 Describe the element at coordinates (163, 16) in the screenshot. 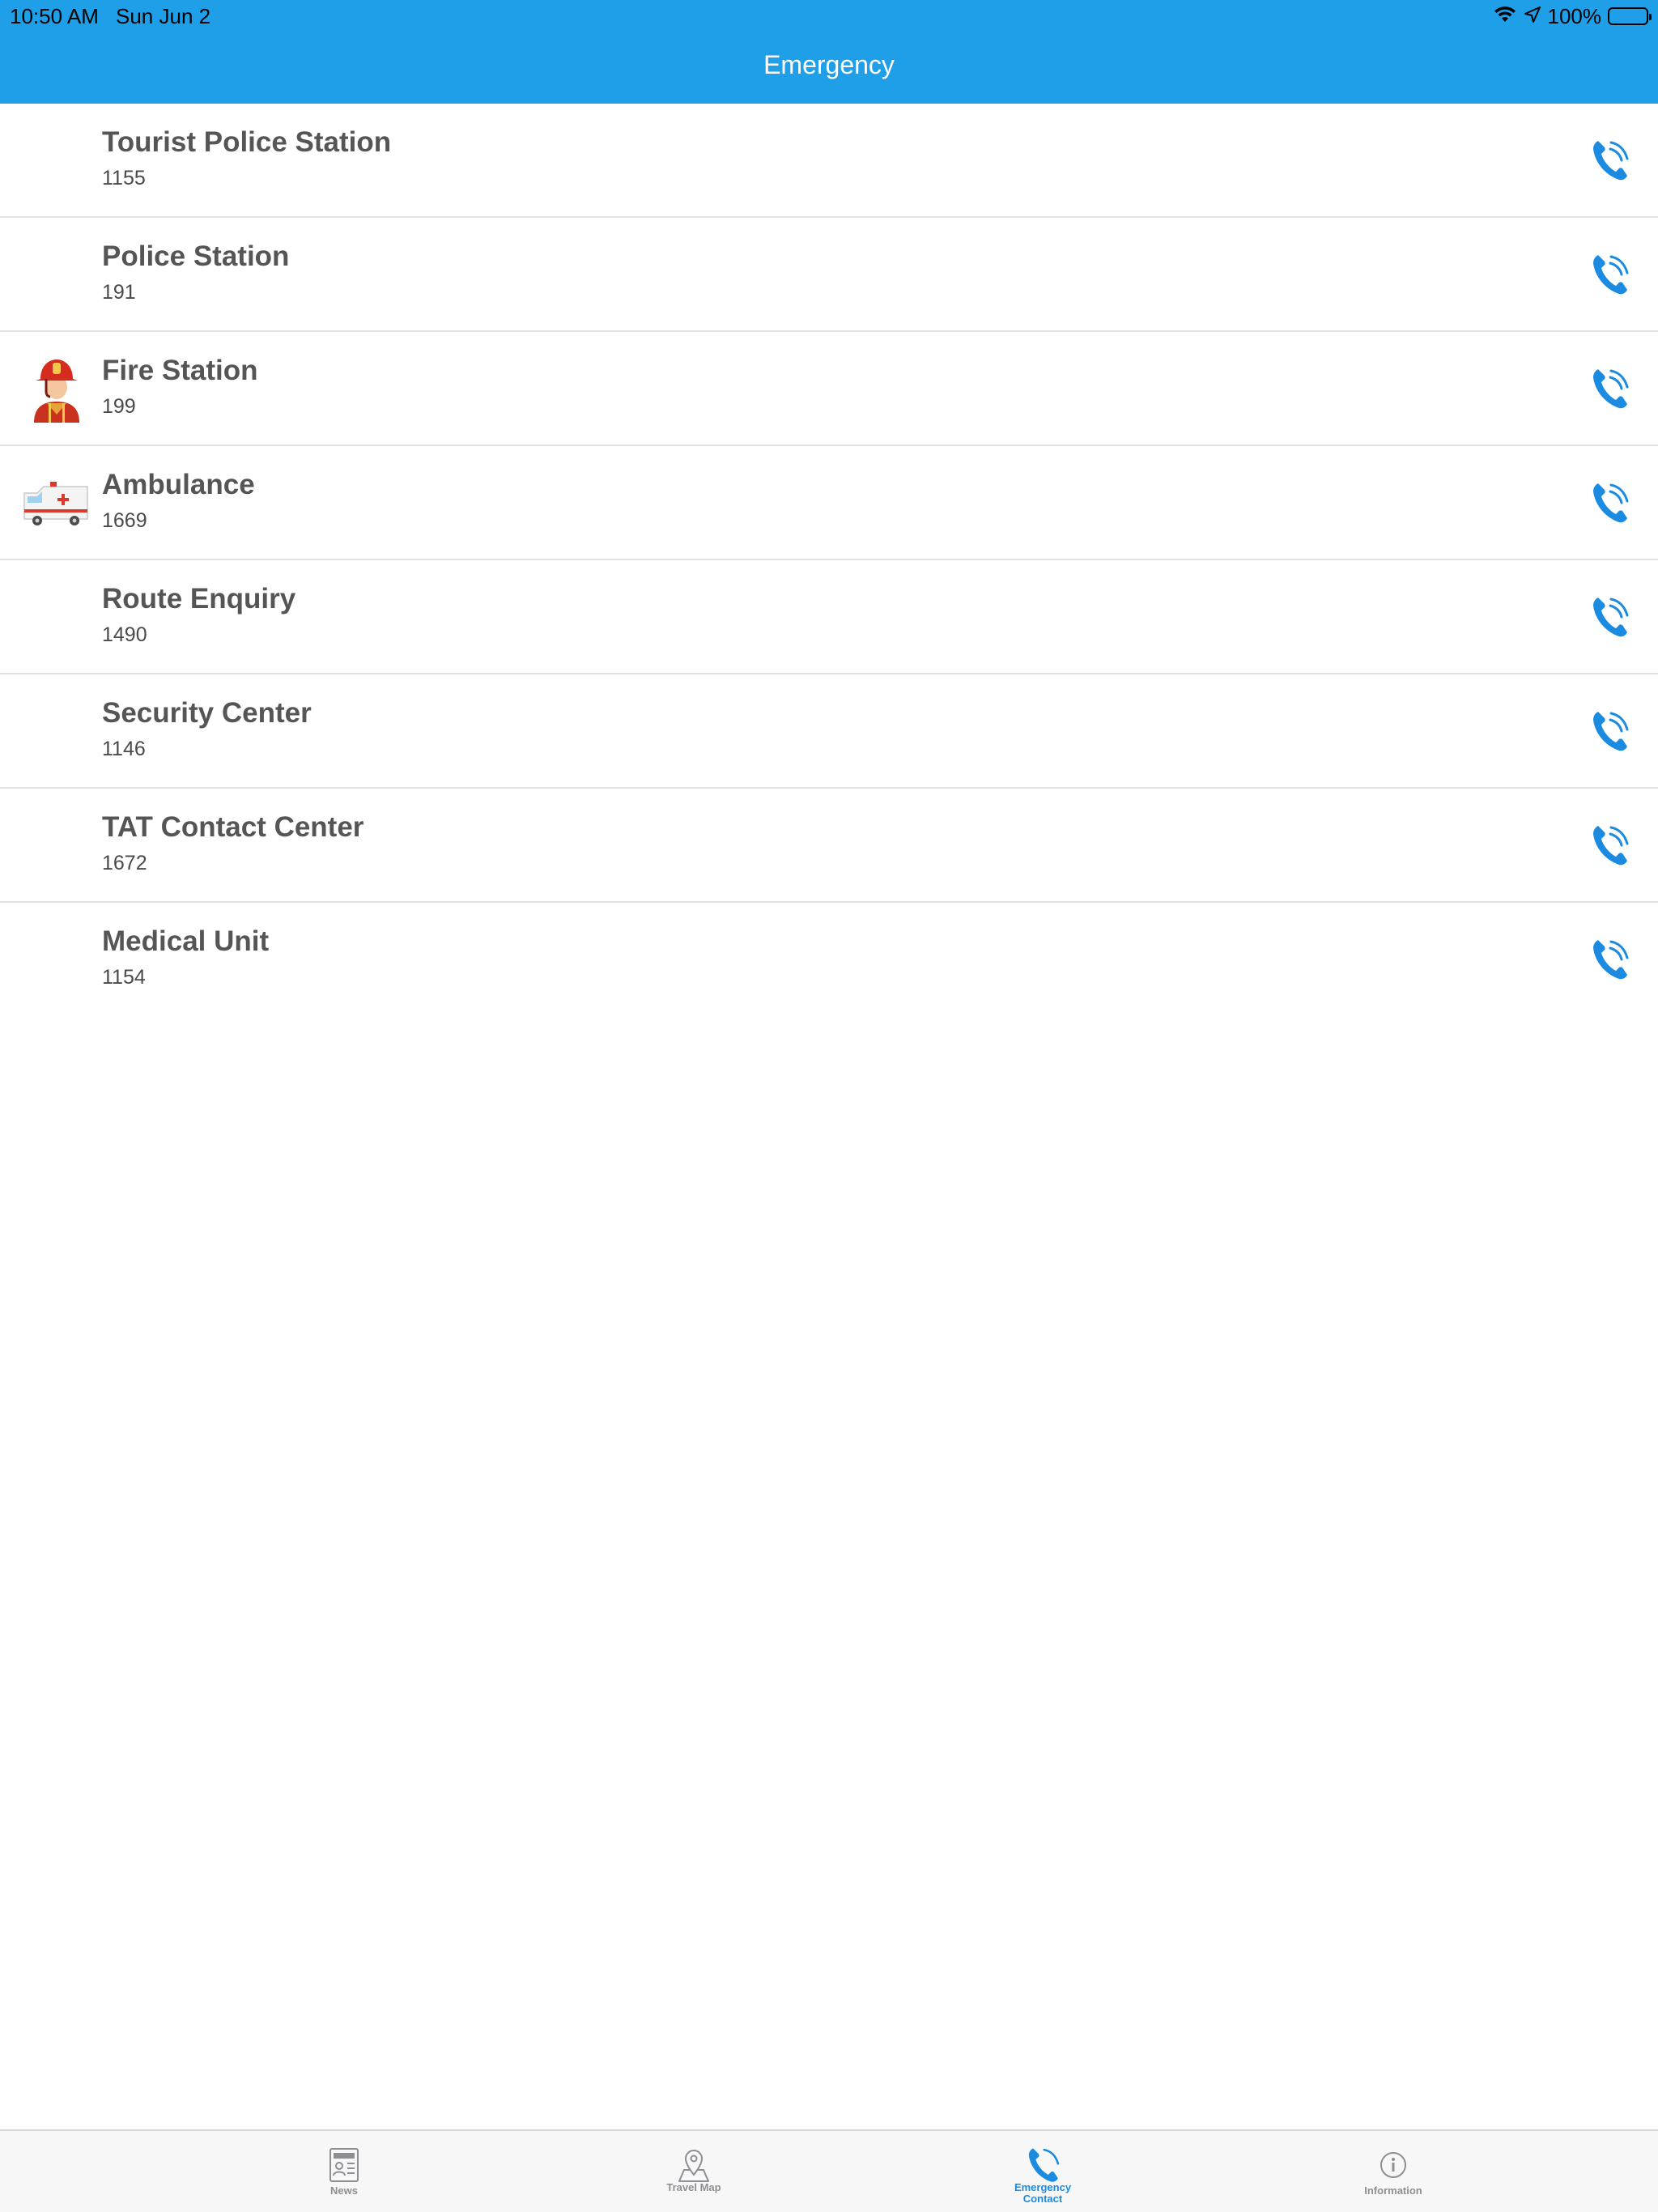

I see `status-date: Sun Jun 2` at that location.